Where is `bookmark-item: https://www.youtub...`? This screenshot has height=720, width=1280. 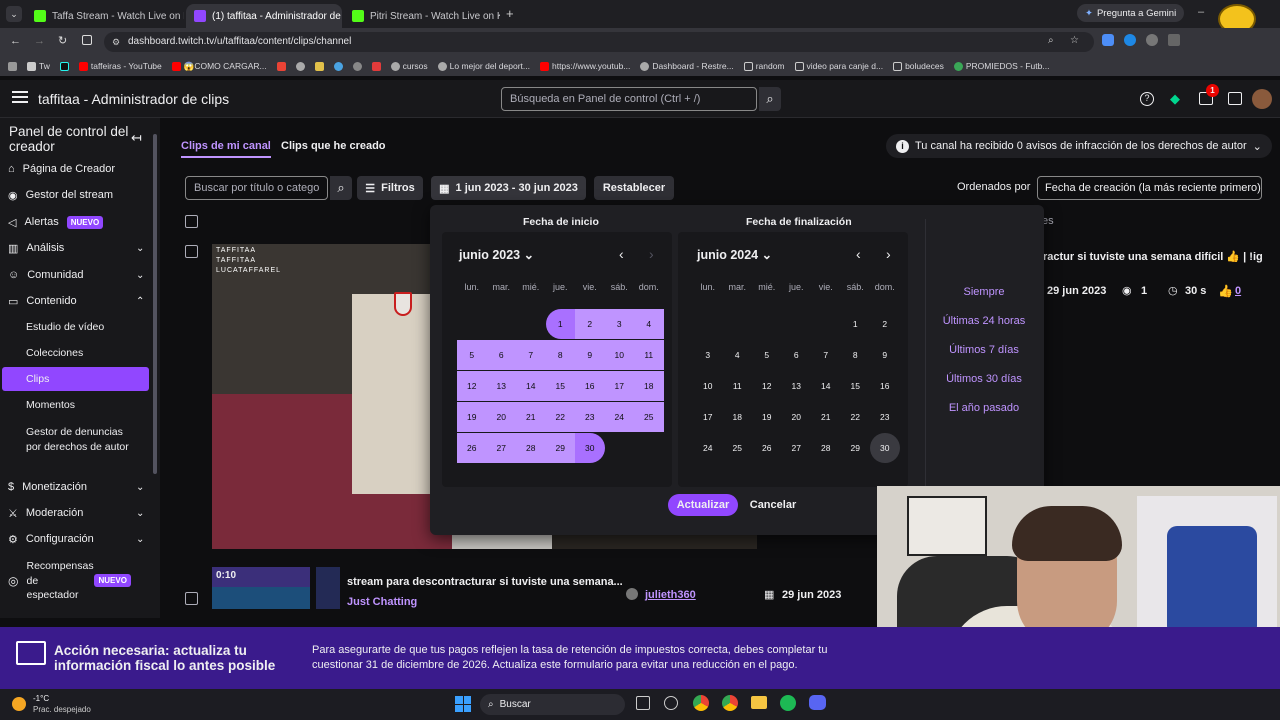 bookmark-item: https://www.youtub... is located at coordinates (584, 66).